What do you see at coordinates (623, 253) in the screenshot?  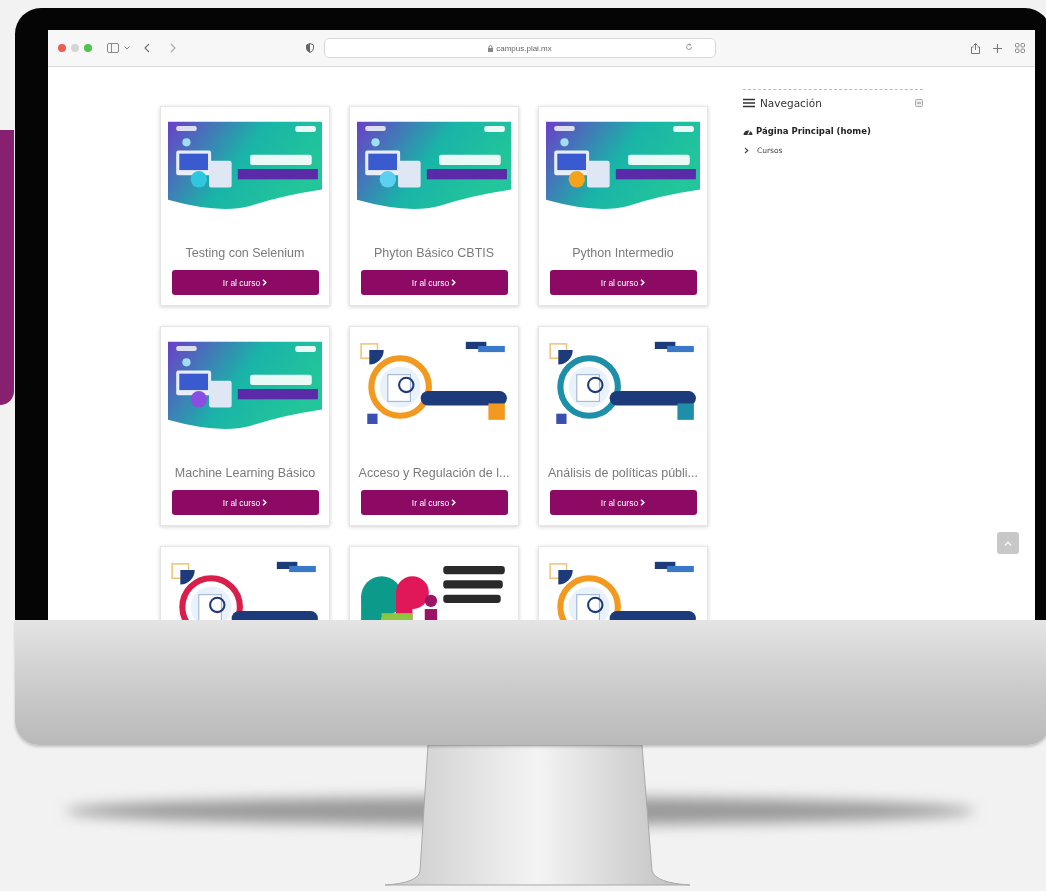 I see `course-title: Python Intermedio` at bounding box center [623, 253].